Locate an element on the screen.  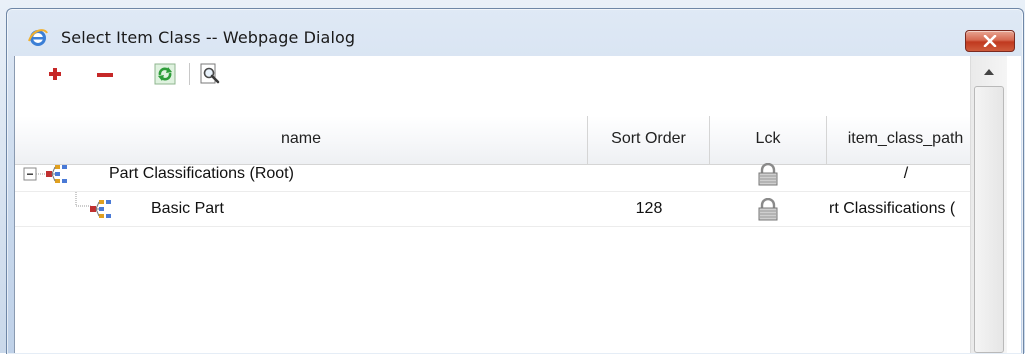
internet-explorer-icon is located at coordinates (38, 37).